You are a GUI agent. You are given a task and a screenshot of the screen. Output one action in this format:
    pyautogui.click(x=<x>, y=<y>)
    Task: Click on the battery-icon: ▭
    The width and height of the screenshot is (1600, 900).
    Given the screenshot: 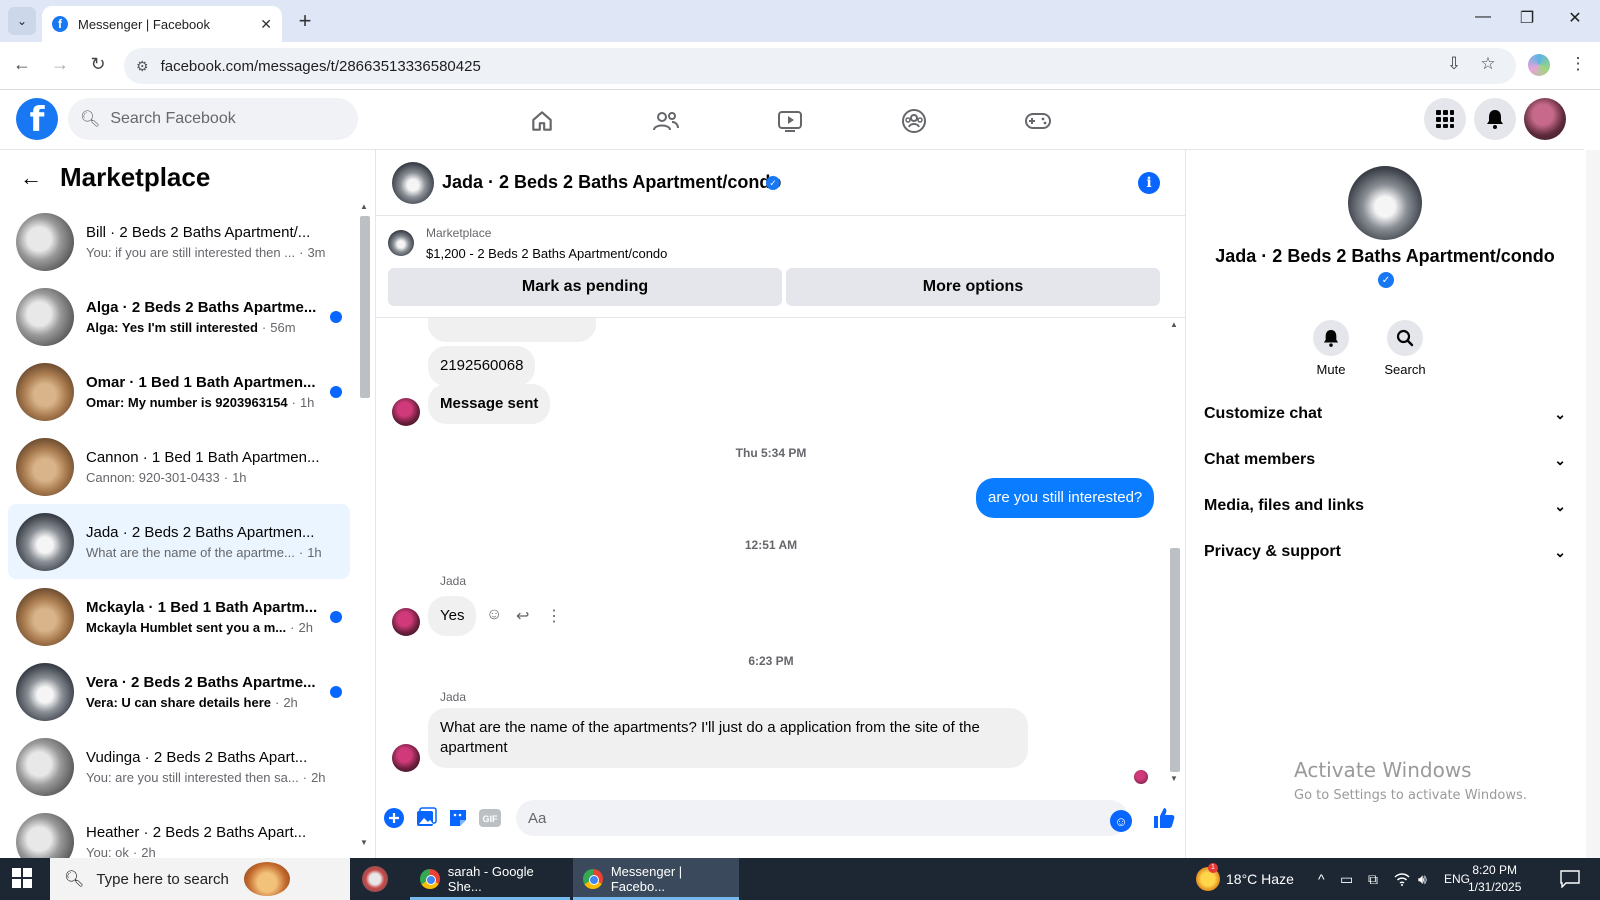 What is the action you would take?
    pyautogui.click(x=1346, y=879)
    